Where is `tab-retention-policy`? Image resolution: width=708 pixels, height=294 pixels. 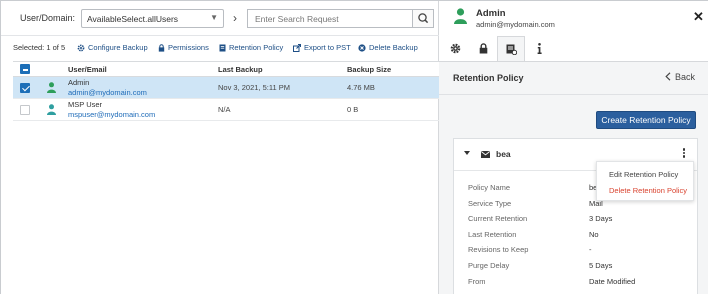 tab-retention-policy is located at coordinates (511, 48).